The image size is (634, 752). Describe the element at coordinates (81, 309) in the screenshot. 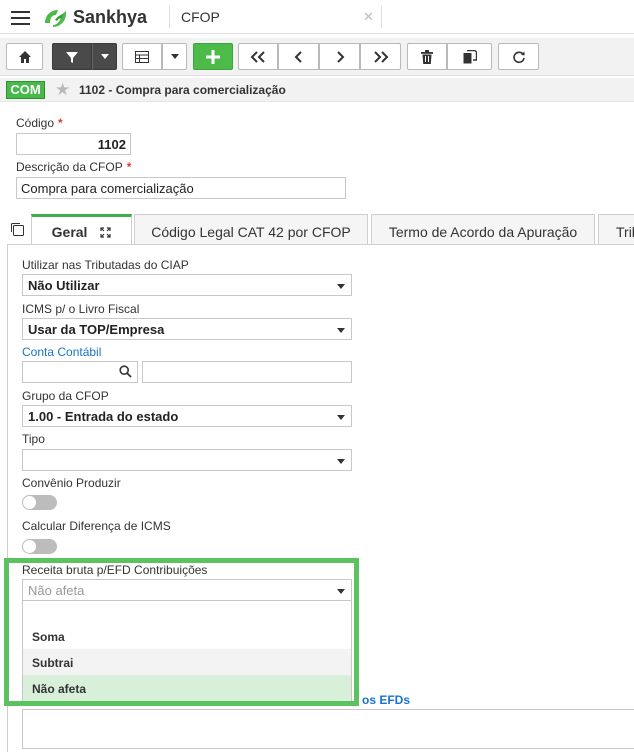

I see `icms-label: ICMS p/ o Livro Fiscal` at that location.